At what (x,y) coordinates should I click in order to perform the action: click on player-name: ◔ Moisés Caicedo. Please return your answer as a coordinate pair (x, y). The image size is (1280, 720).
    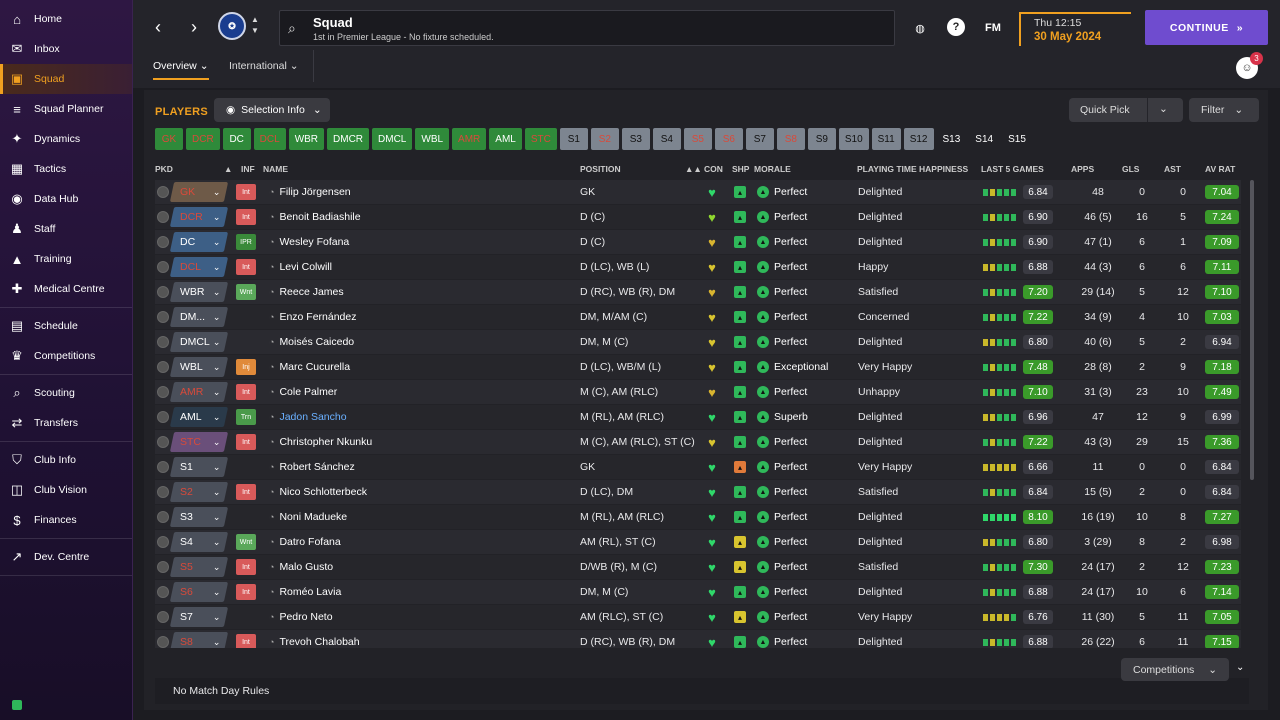
    Looking at the image, I should click on (311, 342).